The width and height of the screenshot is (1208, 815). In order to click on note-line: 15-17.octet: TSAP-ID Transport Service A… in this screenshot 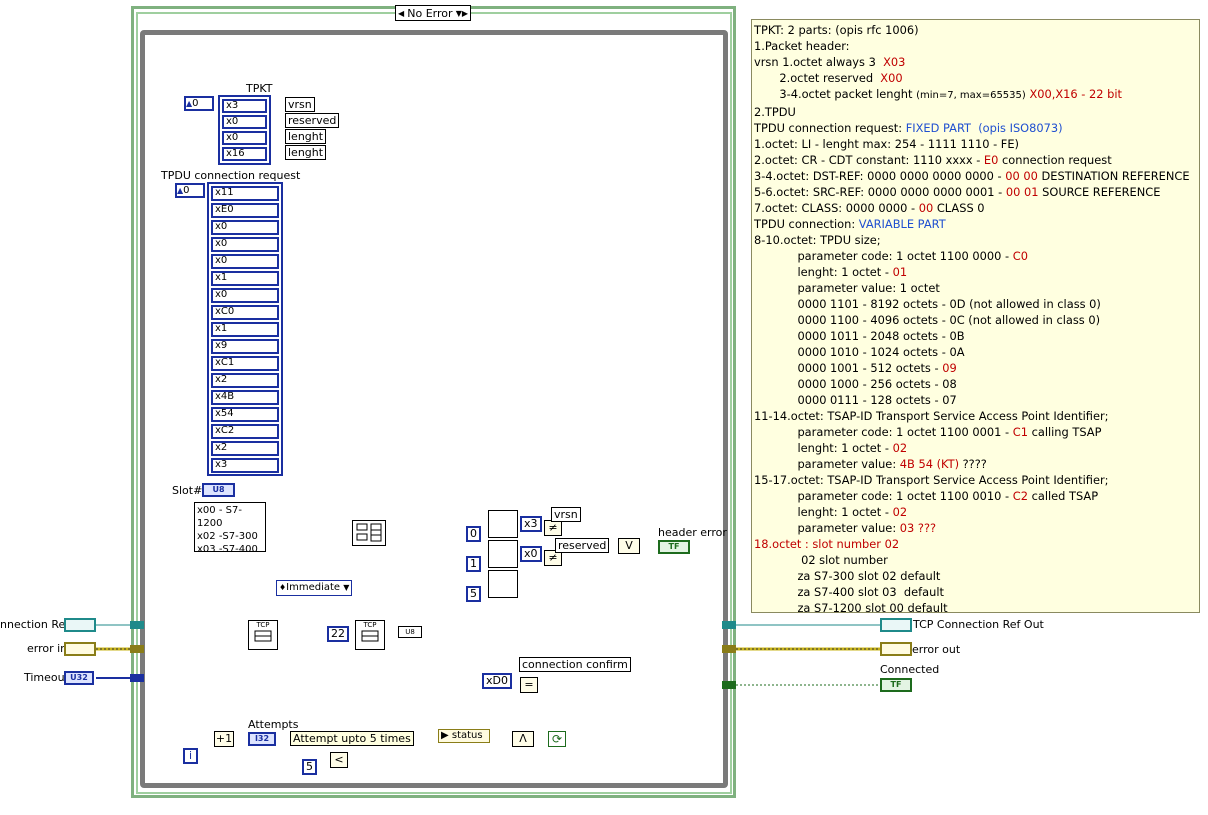, I will do `click(931, 480)`.